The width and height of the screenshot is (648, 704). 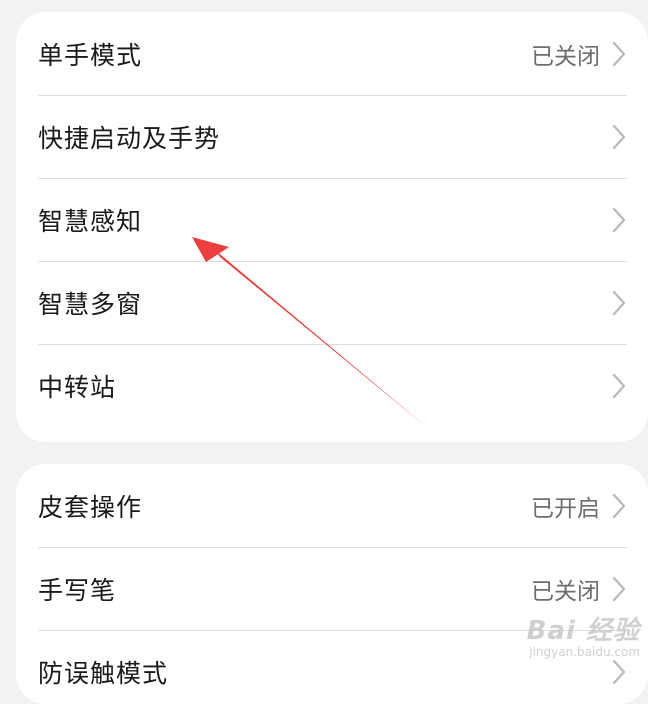 I want to click on setting-row-cover-operation: 皮套操作 已开启, so click(x=332, y=505).